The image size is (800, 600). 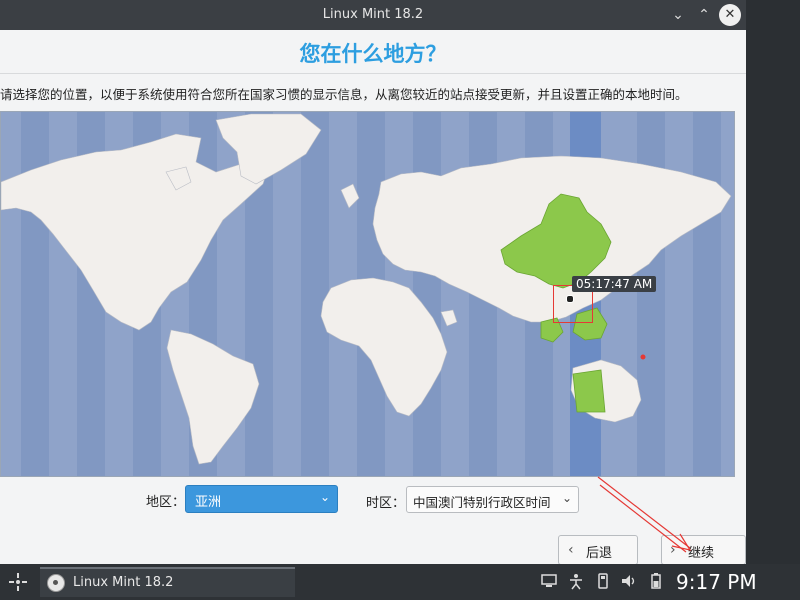 What do you see at coordinates (576, 581) in the screenshot?
I see `accessibility-icon` at bounding box center [576, 581].